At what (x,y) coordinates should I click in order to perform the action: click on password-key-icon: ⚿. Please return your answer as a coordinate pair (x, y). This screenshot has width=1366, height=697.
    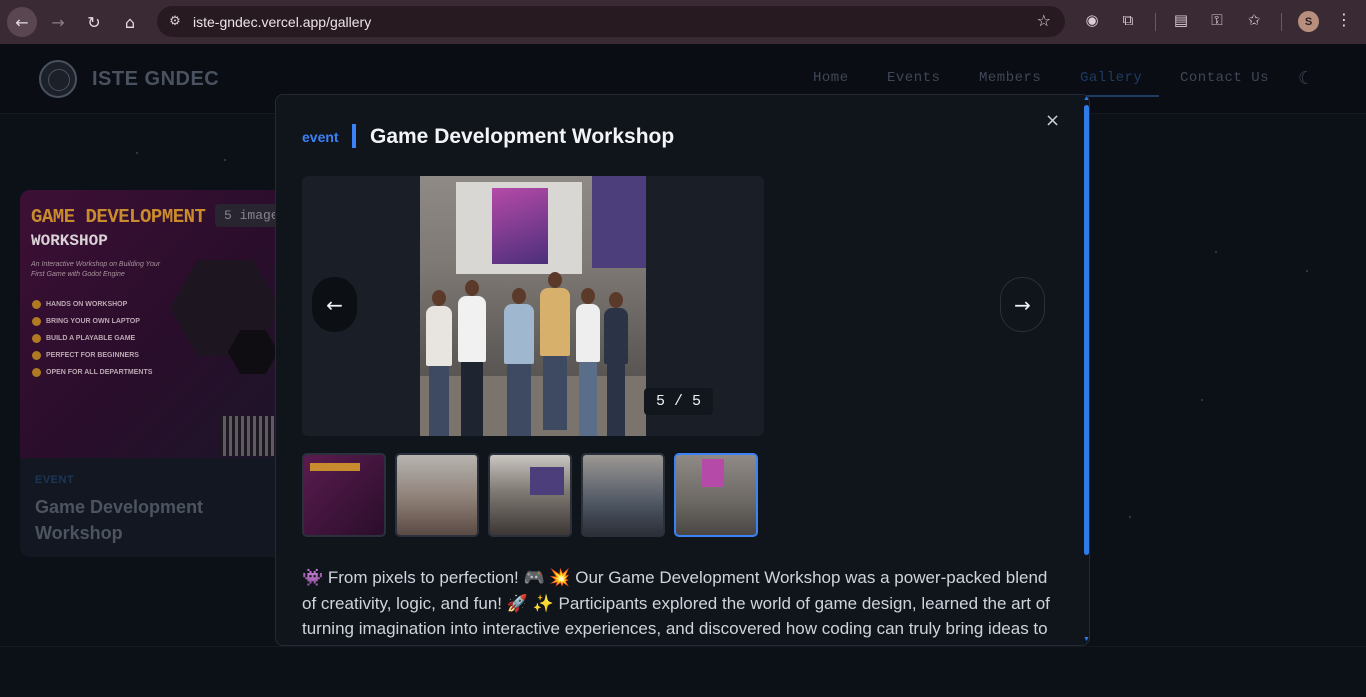
    Looking at the image, I should click on (1217, 20).